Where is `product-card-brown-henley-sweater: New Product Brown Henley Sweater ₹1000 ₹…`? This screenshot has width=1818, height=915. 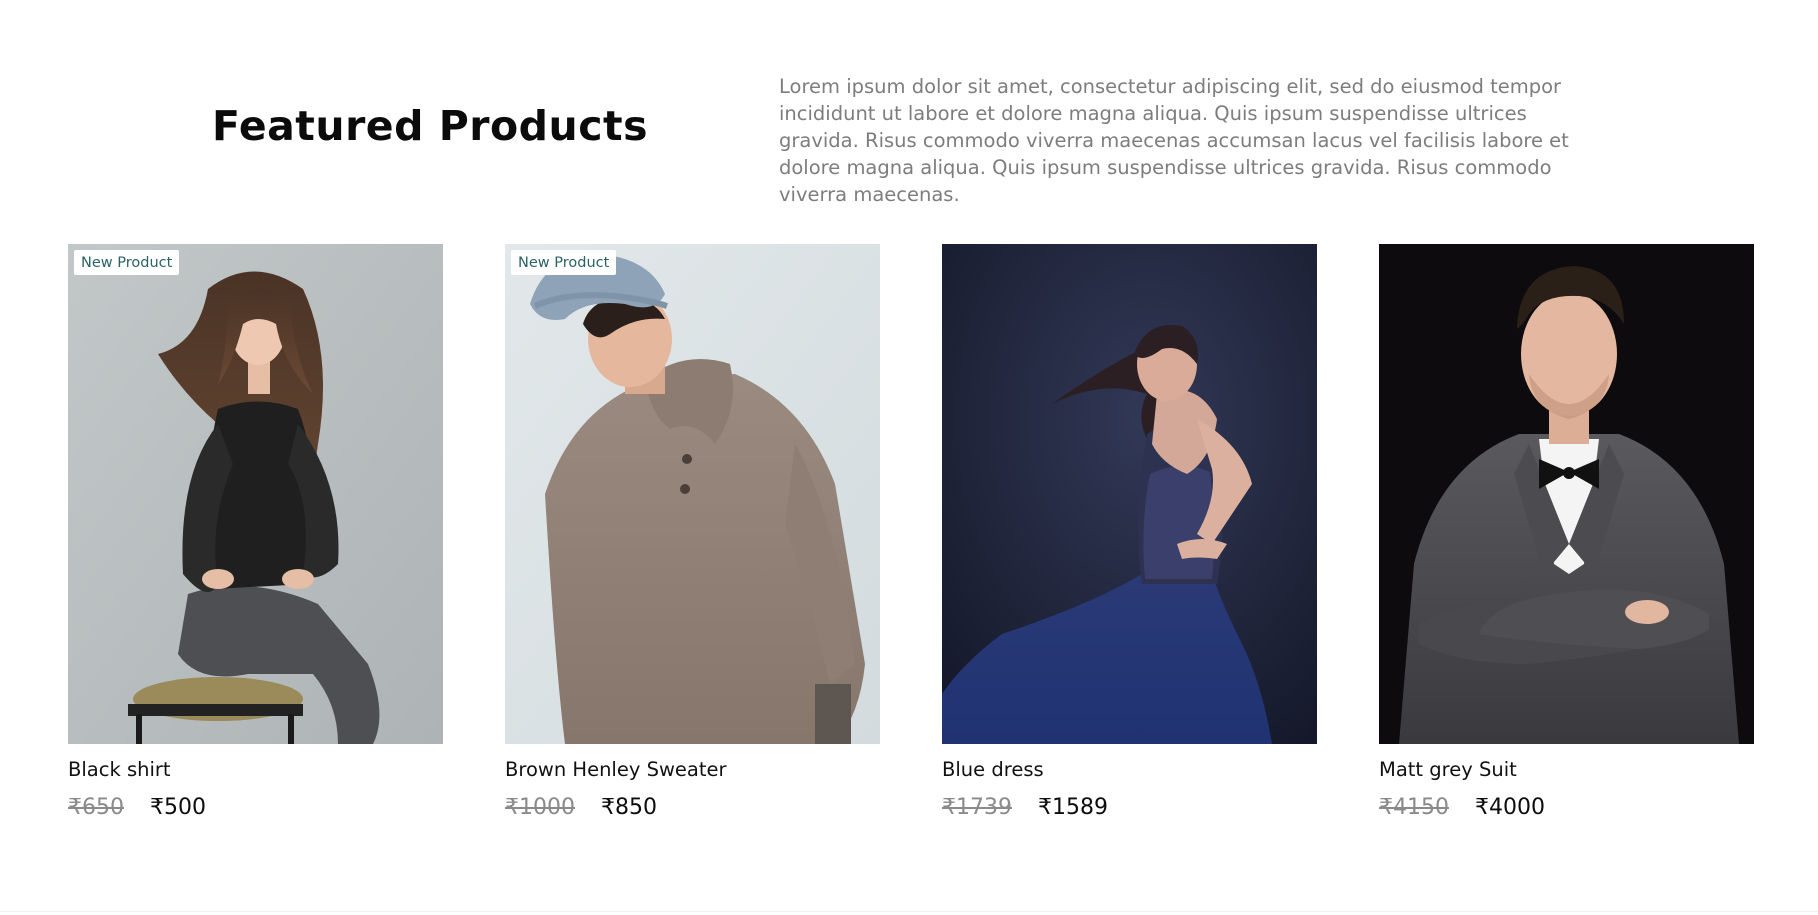
product-card-brown-henley-sweater: New Product Brown Henley Sweater ₹1000 ₹… is located at coordinates (692, 532).